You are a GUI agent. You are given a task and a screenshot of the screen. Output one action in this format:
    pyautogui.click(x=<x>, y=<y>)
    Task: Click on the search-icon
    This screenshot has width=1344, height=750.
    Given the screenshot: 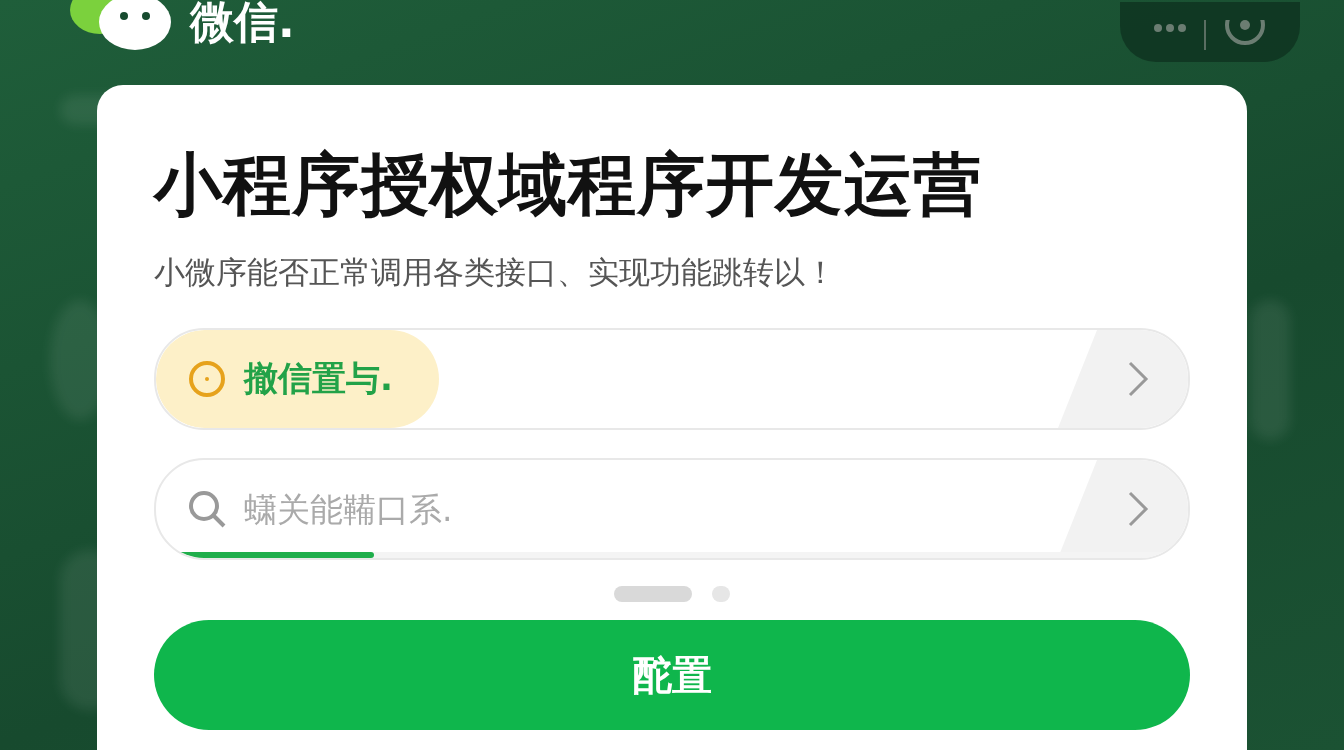 What is the action you would take?
    pyautogui.click(x=207, y=509)
    